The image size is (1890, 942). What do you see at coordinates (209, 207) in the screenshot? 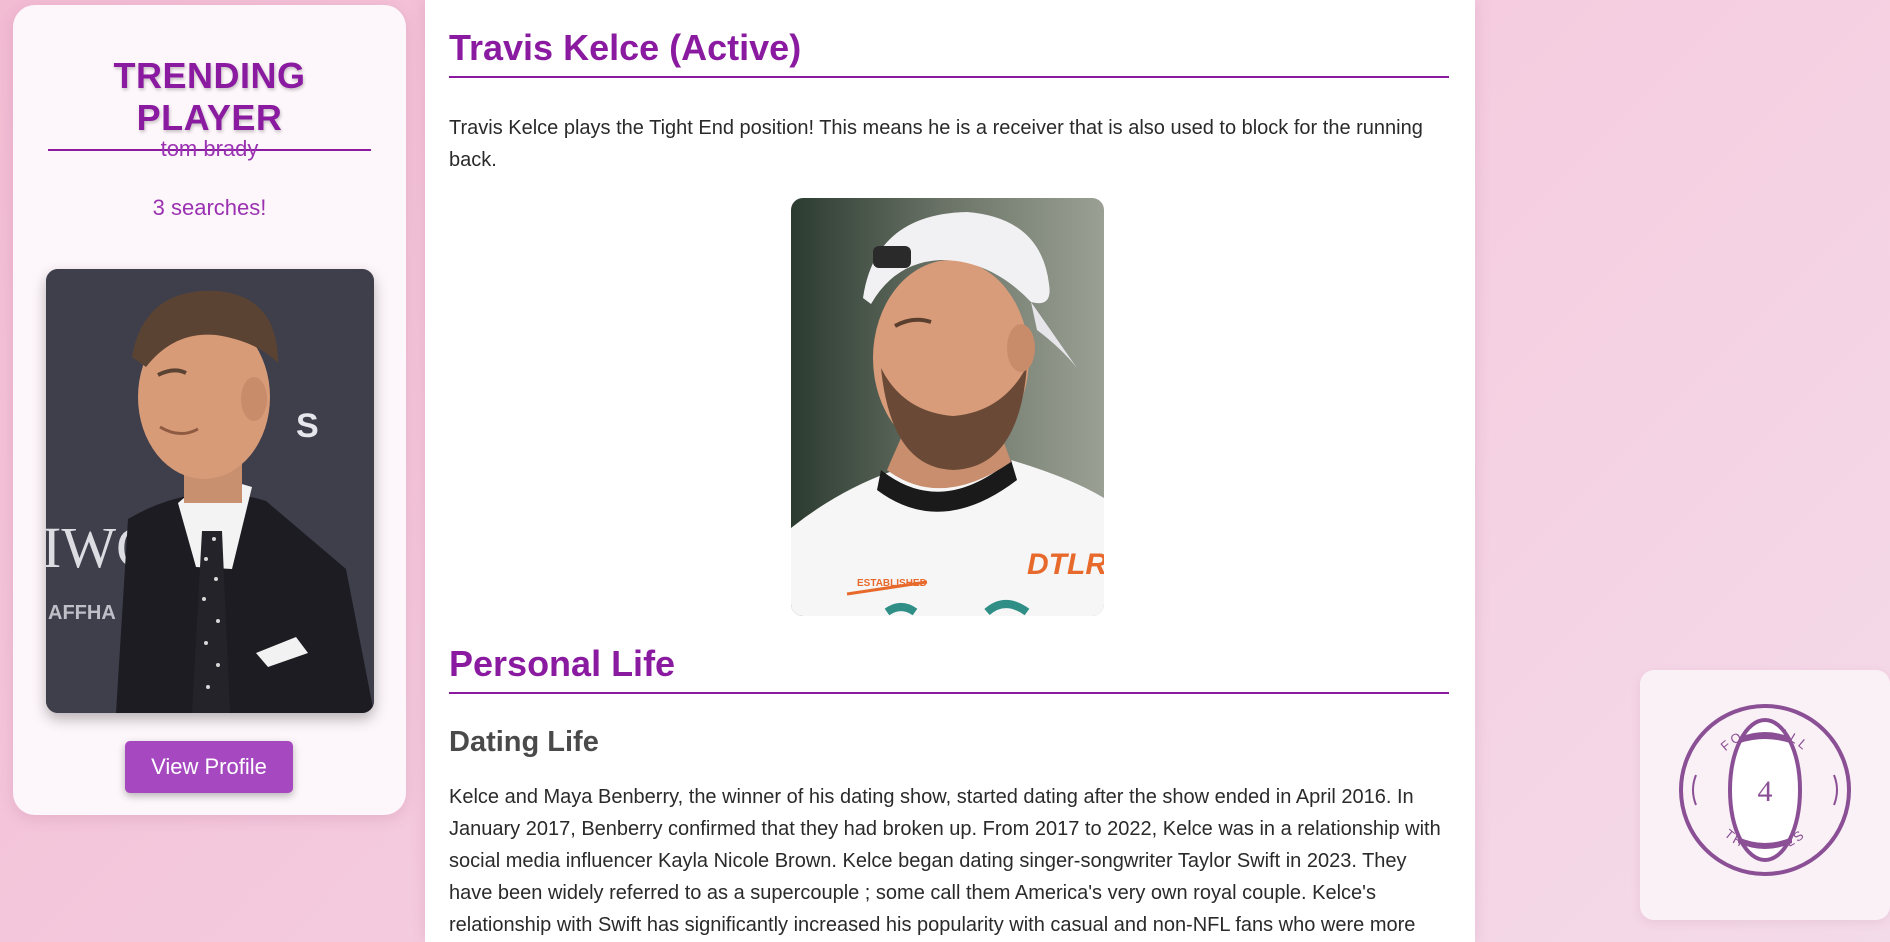
I see `search-count: 3 searches!` at bounding box center [209, 207].